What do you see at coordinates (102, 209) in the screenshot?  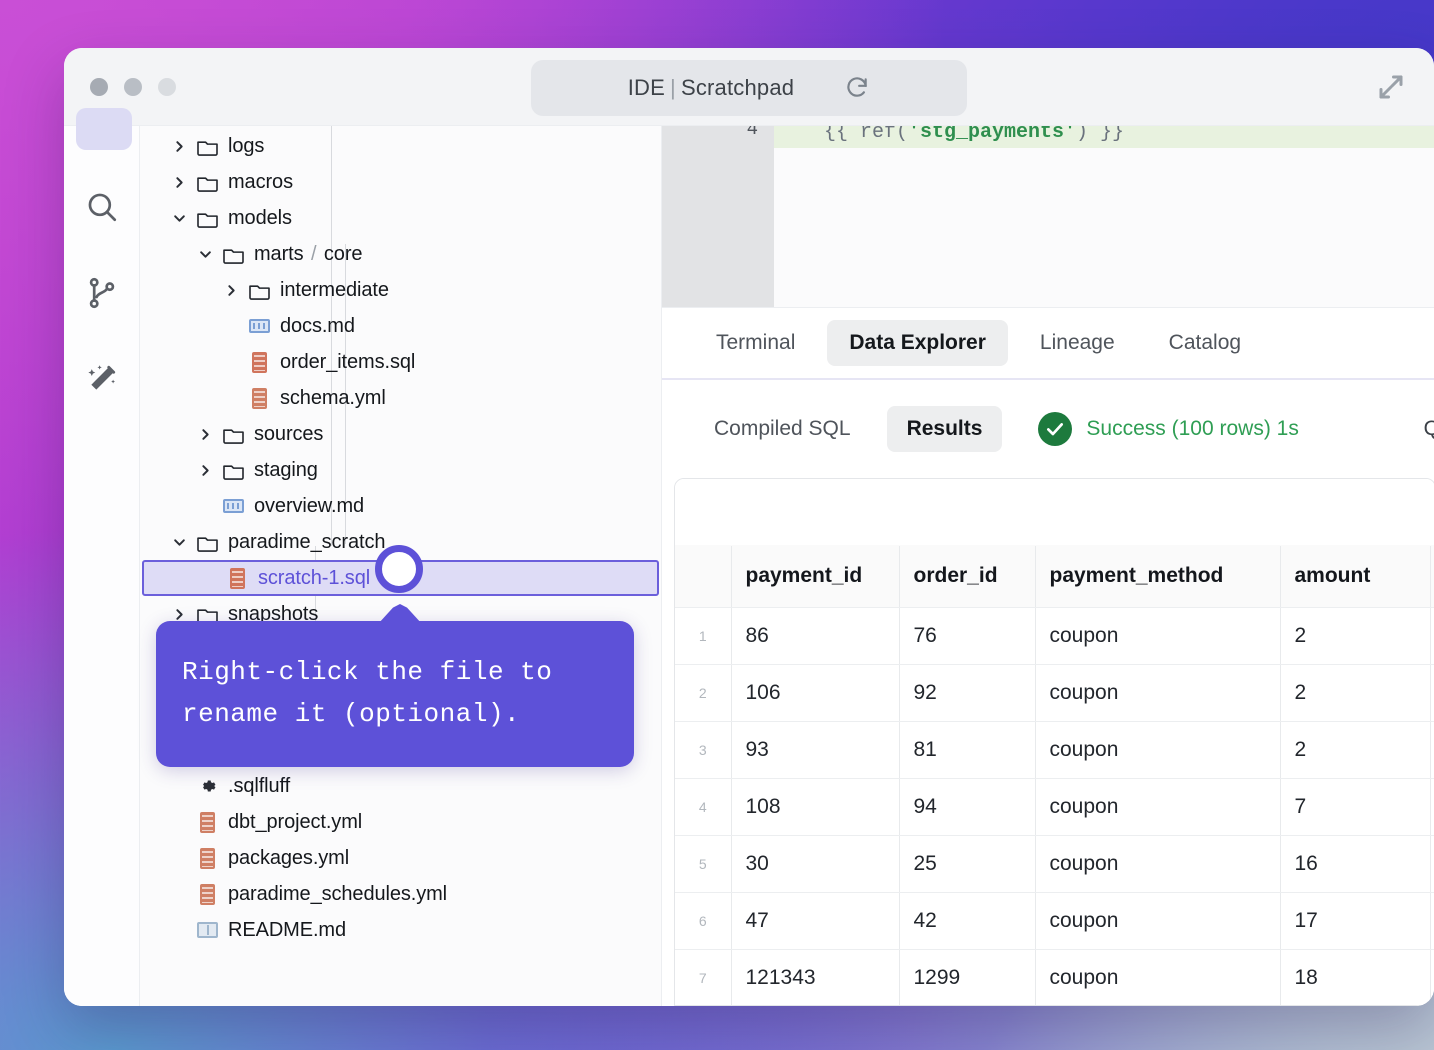 I see `sidebar-item-search` at bounding box center [102, 209].